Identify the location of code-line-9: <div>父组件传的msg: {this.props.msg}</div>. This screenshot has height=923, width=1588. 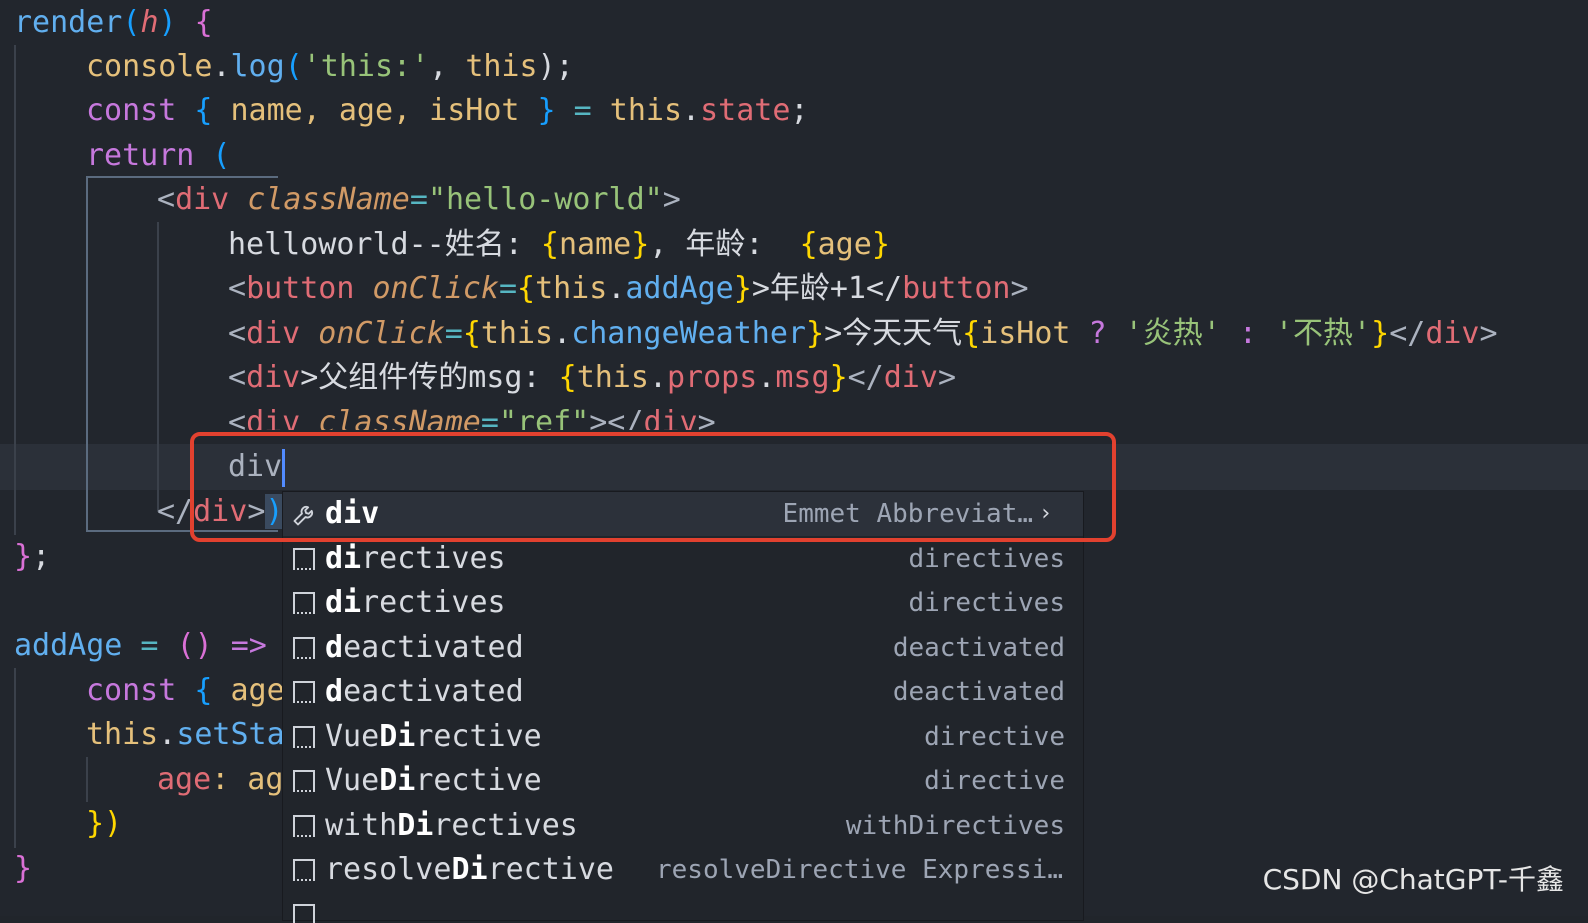
(592, 377).